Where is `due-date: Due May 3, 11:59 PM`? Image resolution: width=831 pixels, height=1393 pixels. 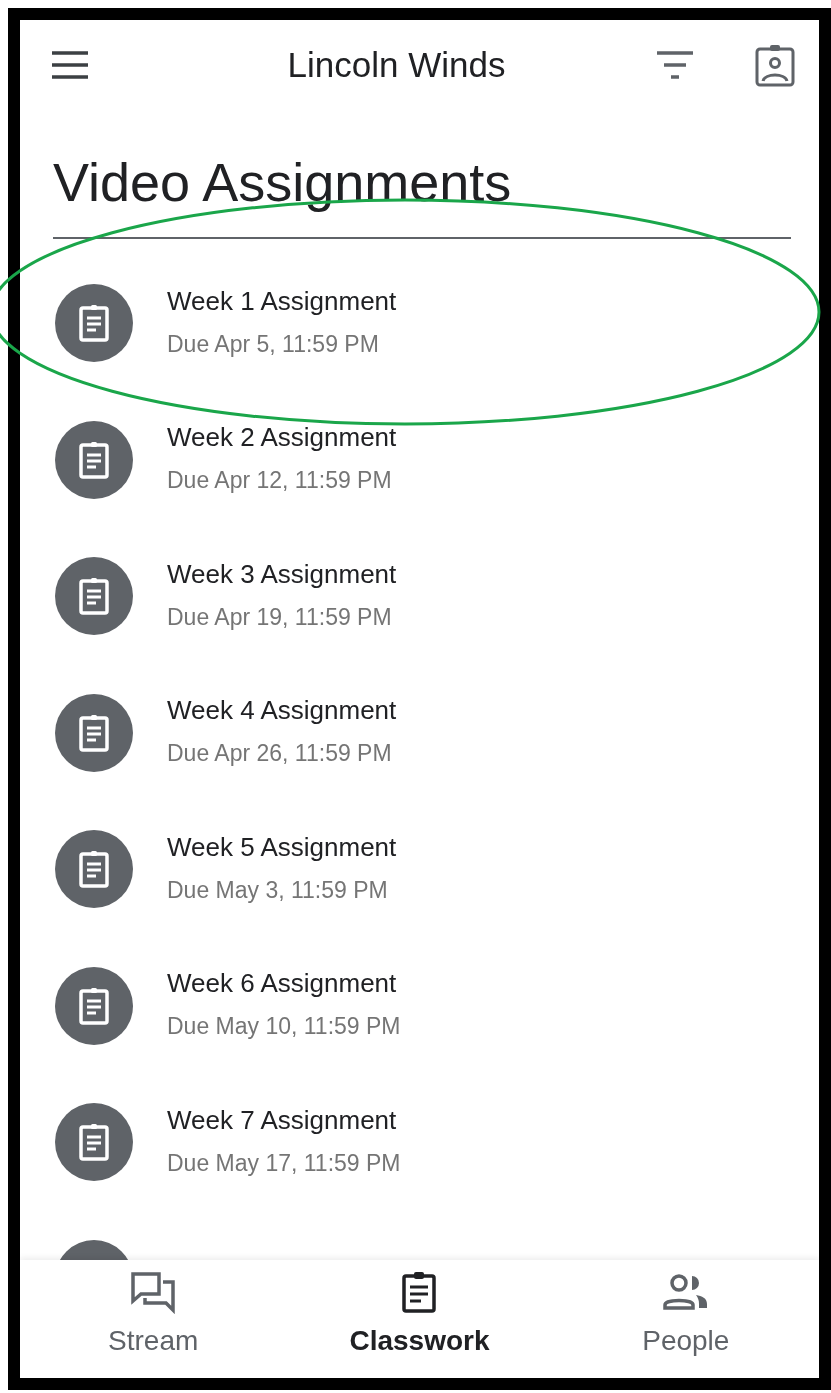
due-date: Due May 3, 11:59 PM is located at coordinates (278, 890).